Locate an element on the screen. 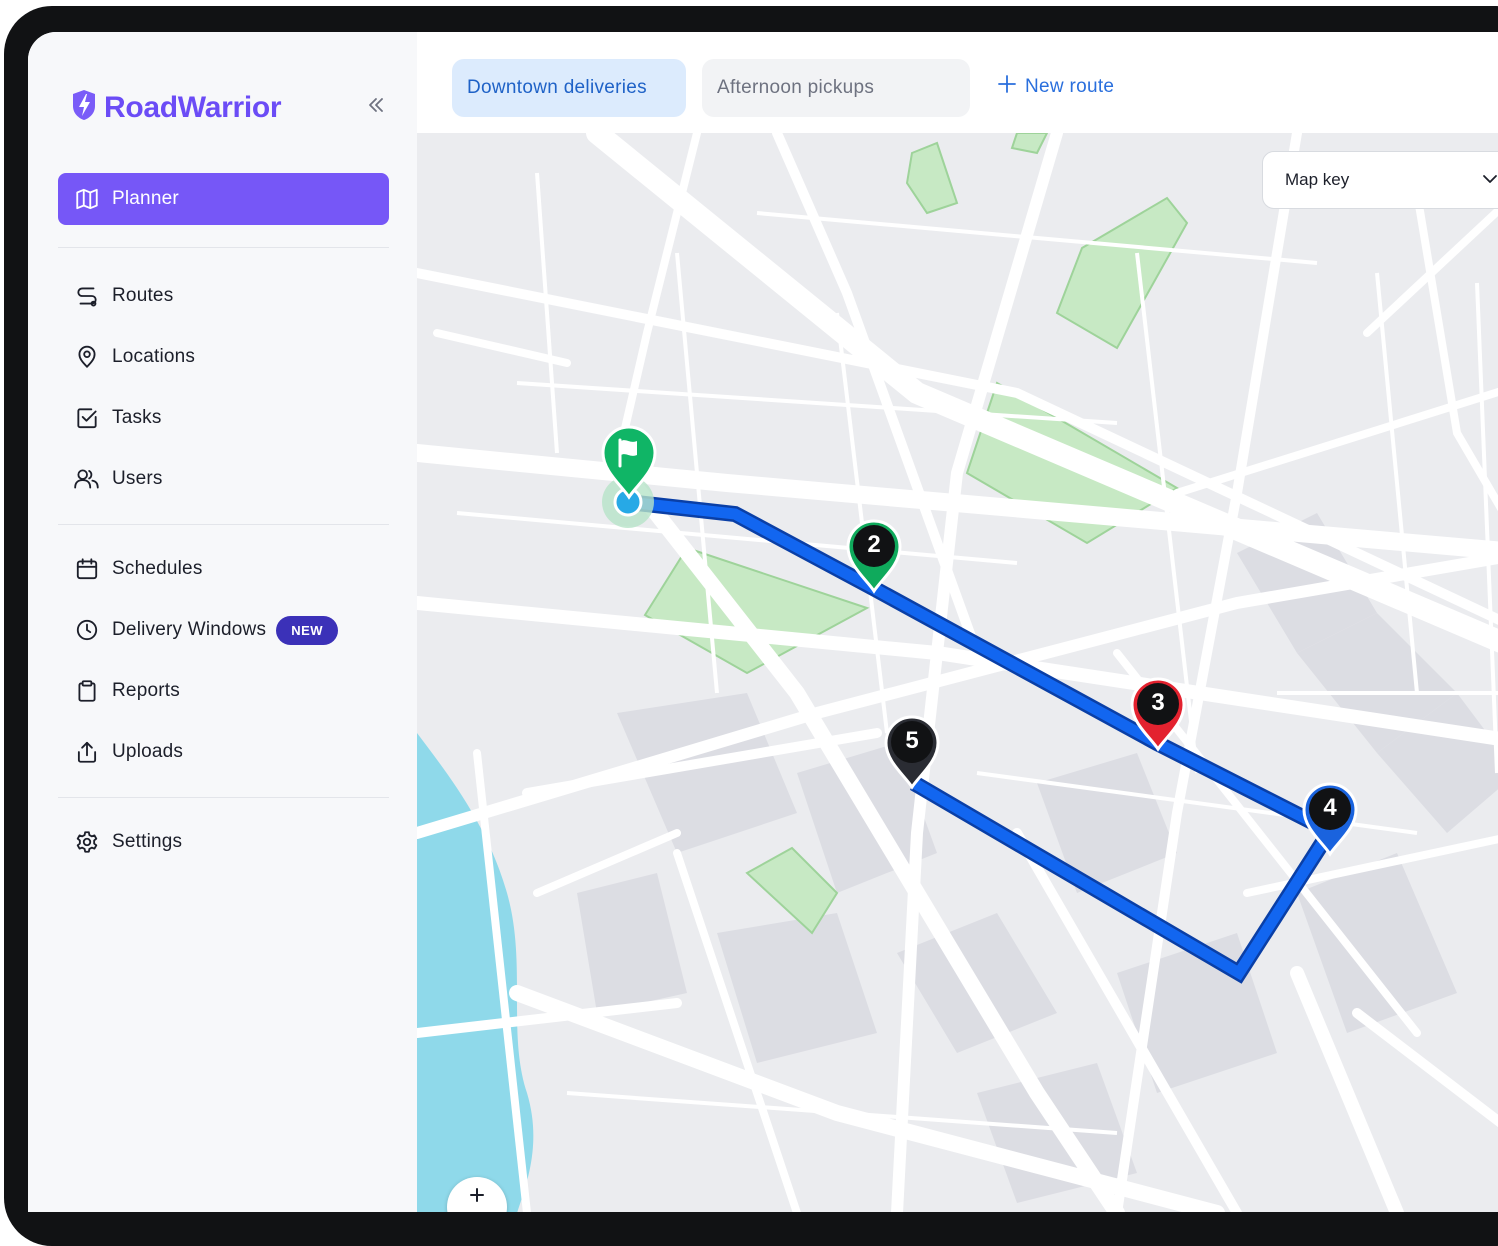  new-route-label: New route is located at coordinates (1070, 86).